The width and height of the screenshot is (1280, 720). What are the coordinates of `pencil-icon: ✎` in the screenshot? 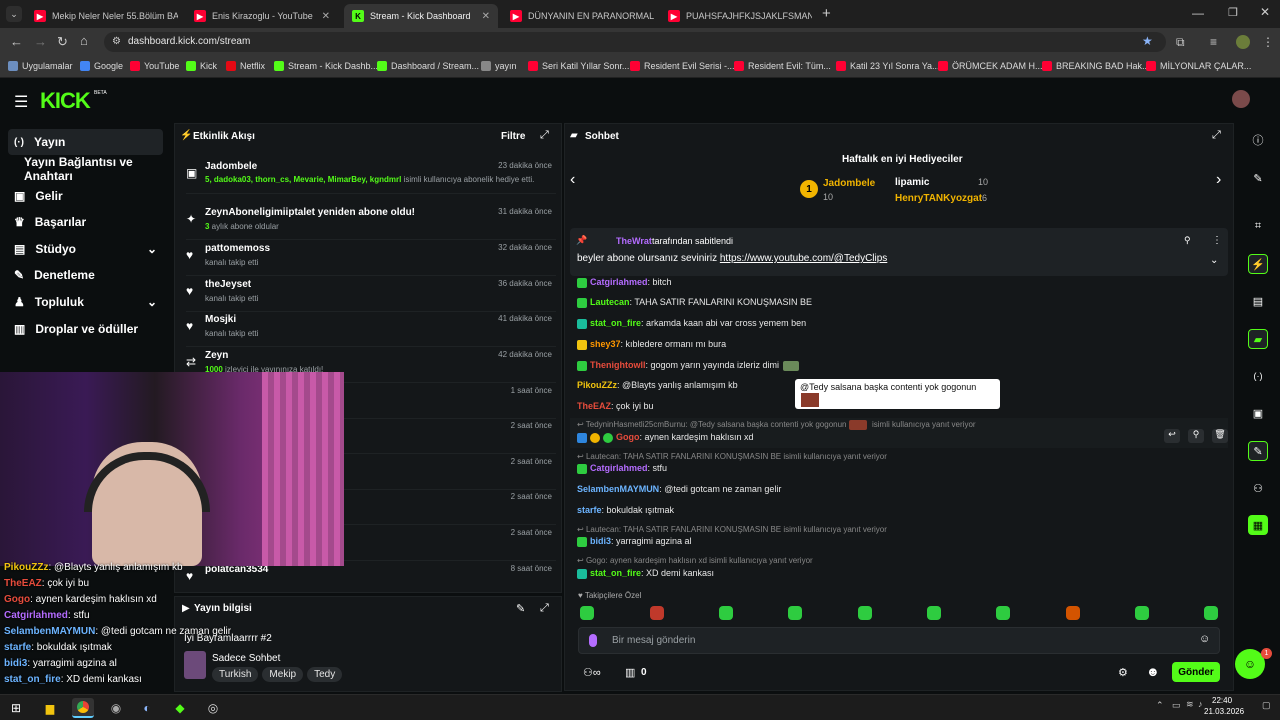 It's located at (1258, 178).